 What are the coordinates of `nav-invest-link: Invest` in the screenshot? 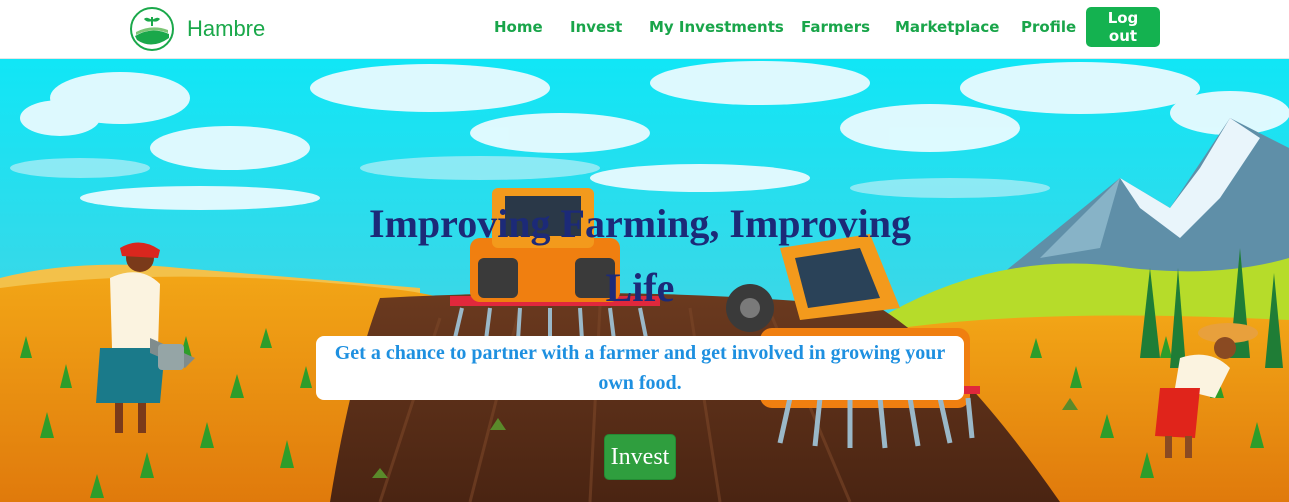 It's located at (596, 27).